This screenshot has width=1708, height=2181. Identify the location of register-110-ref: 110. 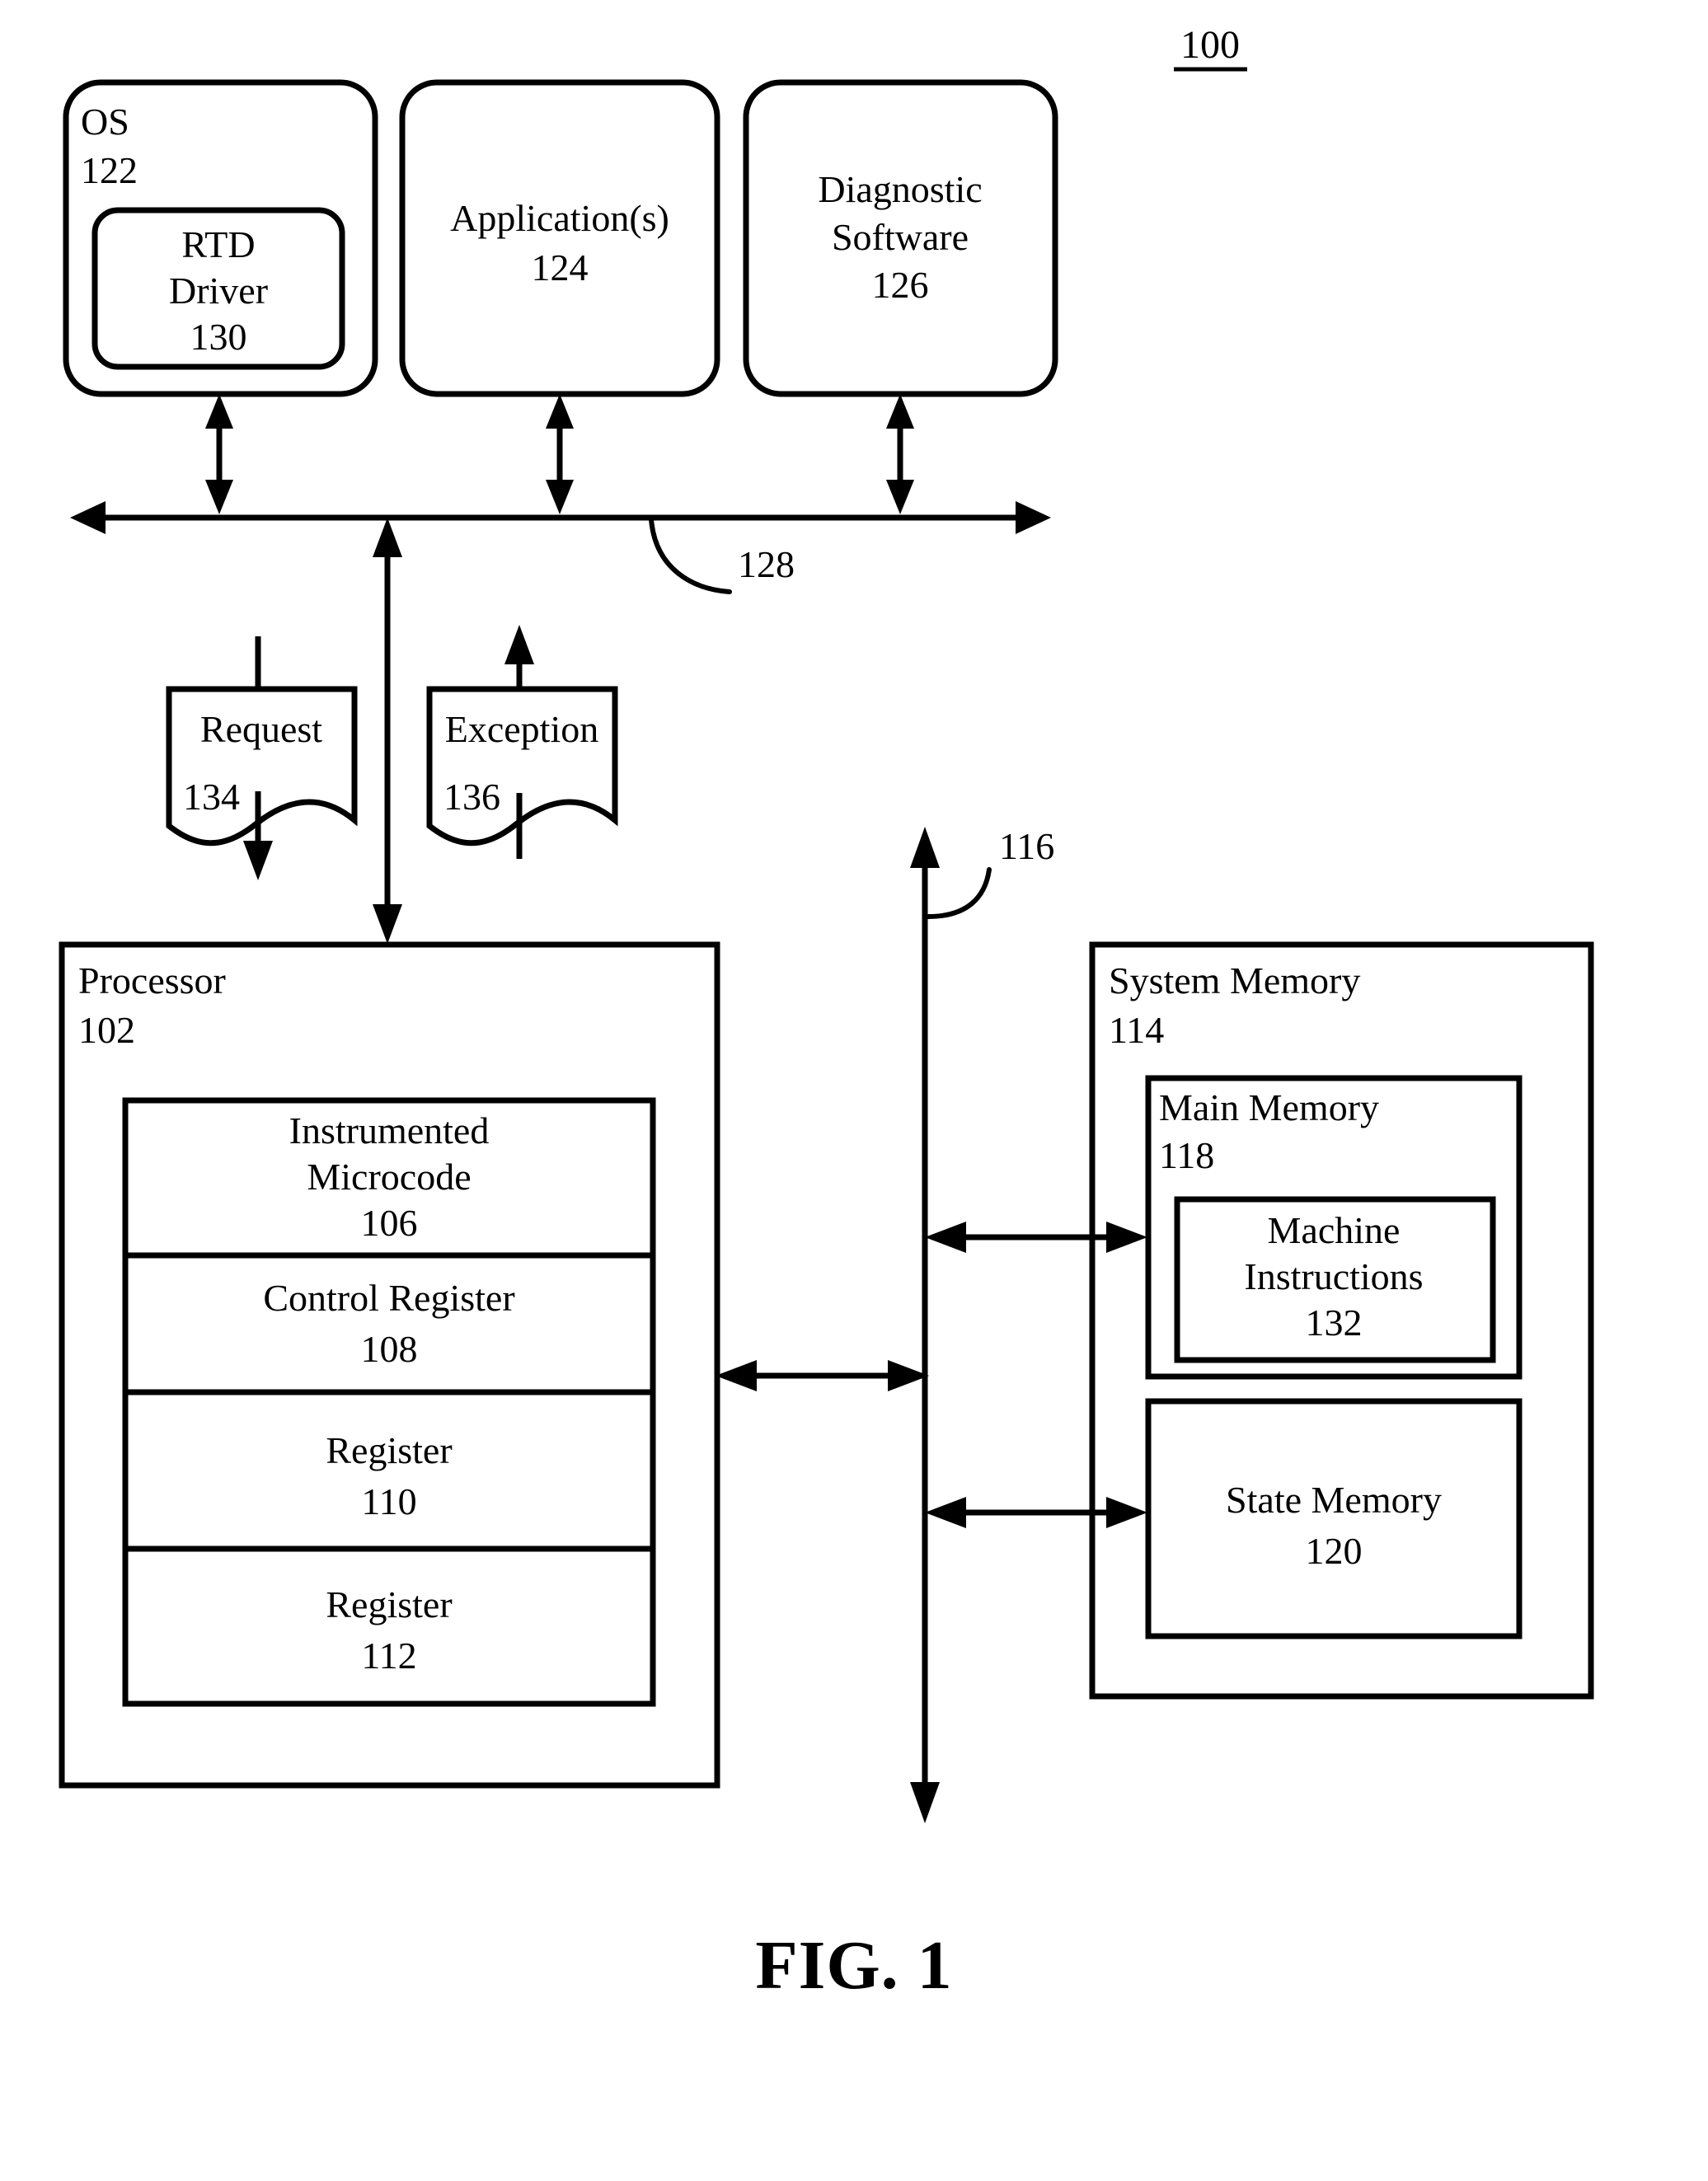
(388, 1501).